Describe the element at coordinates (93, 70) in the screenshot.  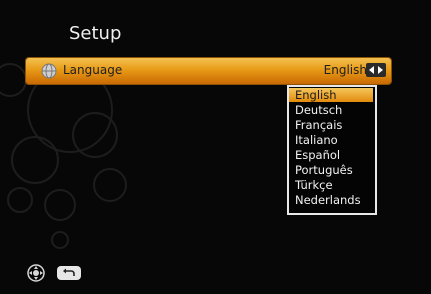
I see `language-label: Language` at that location.